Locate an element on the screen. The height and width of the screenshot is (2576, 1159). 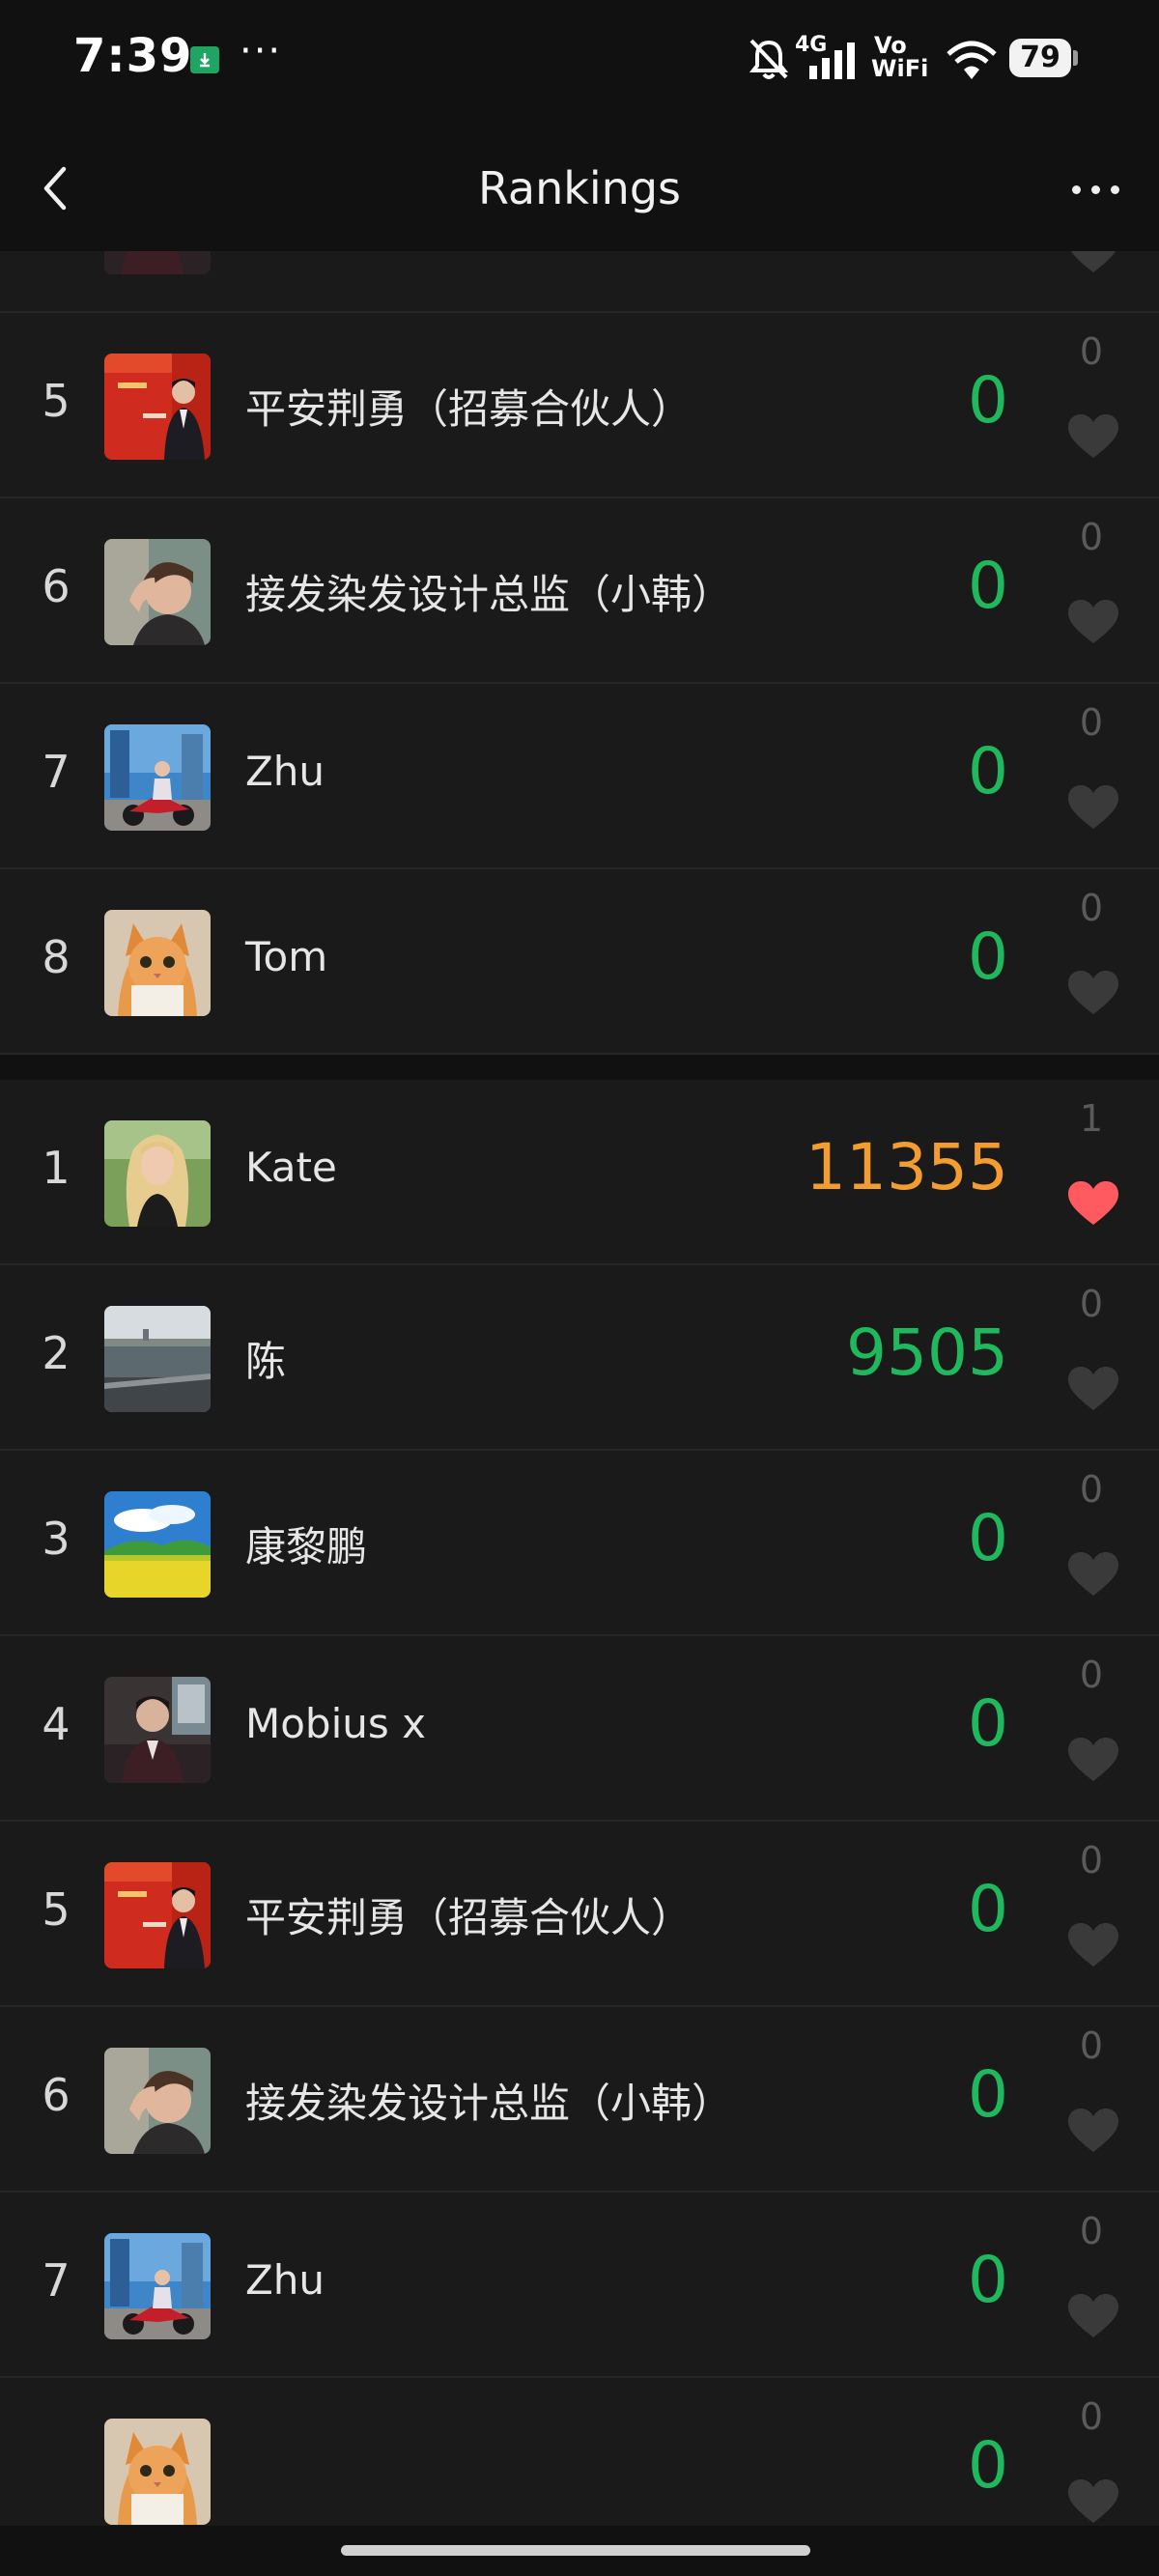
status-more-notifications: ··· is located at coordinates (261, 51).